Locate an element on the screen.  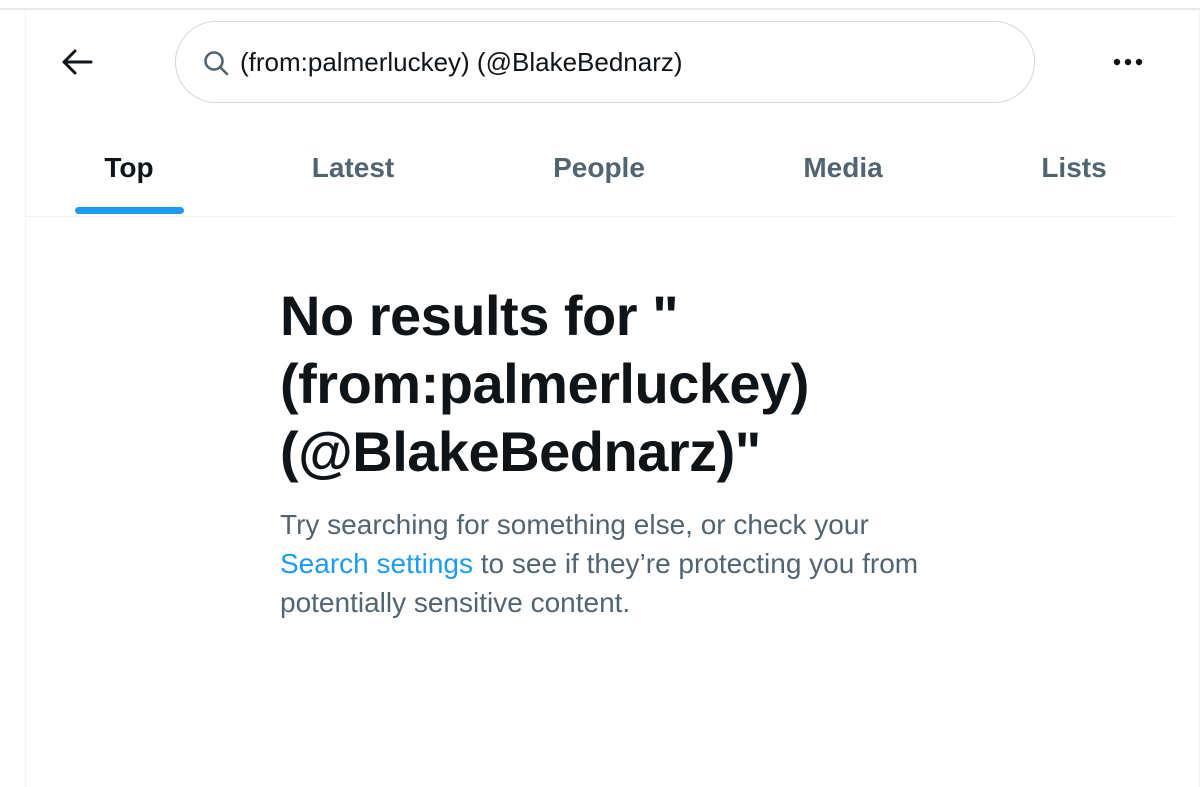
tab-media: Media is located at coordinates (843, 168).